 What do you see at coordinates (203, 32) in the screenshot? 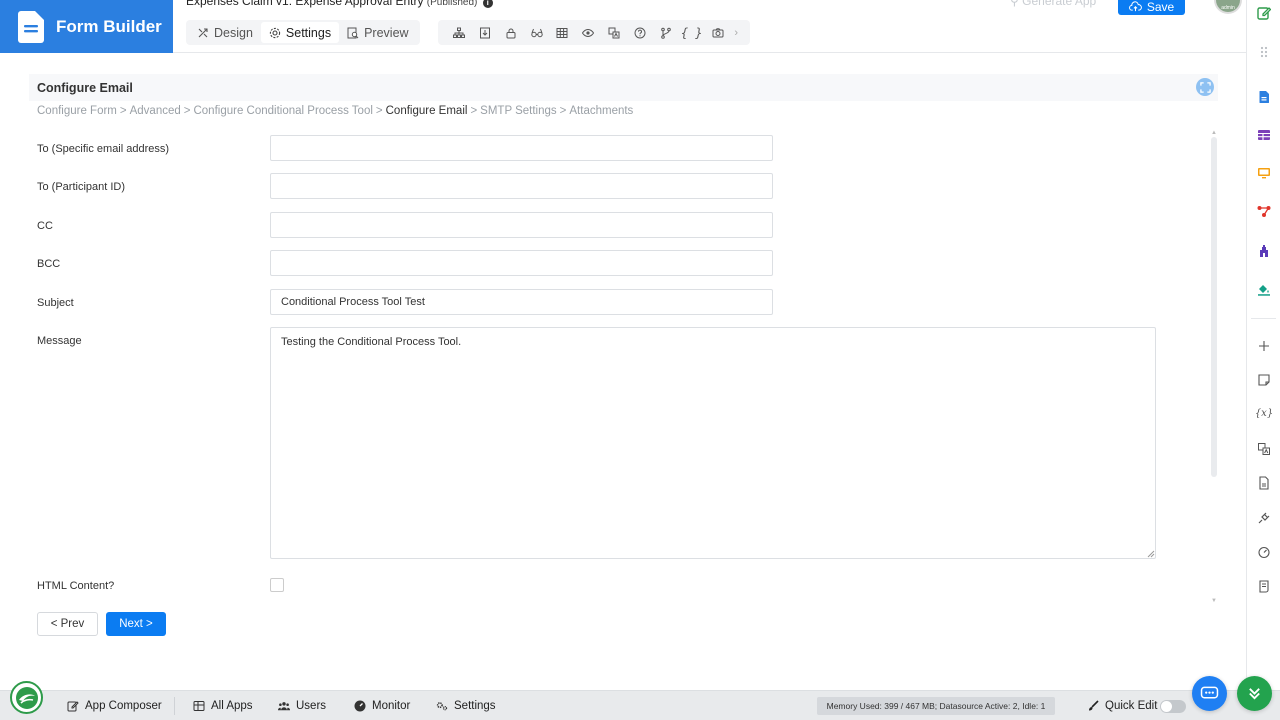
I see `design-icon` at bounding box center [203, 32].